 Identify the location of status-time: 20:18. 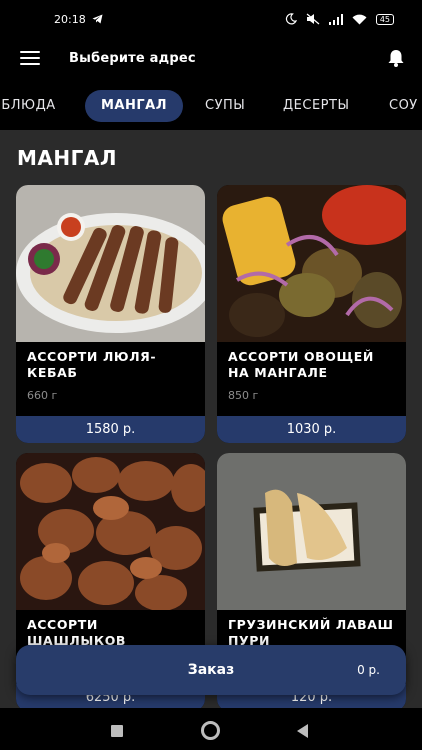
(70, 19).